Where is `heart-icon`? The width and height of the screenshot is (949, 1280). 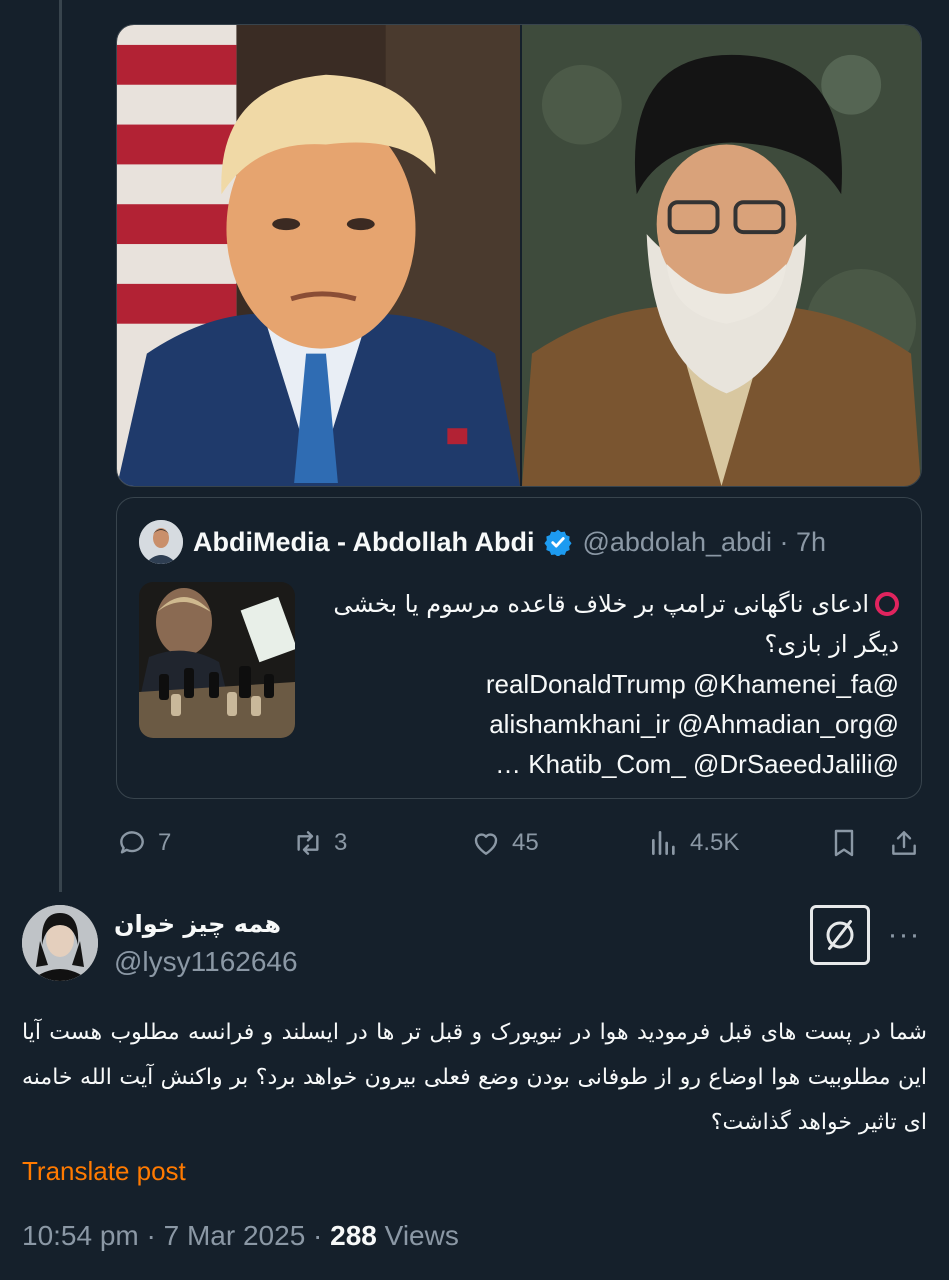
heart-icon is located at coordinates (486, 844).